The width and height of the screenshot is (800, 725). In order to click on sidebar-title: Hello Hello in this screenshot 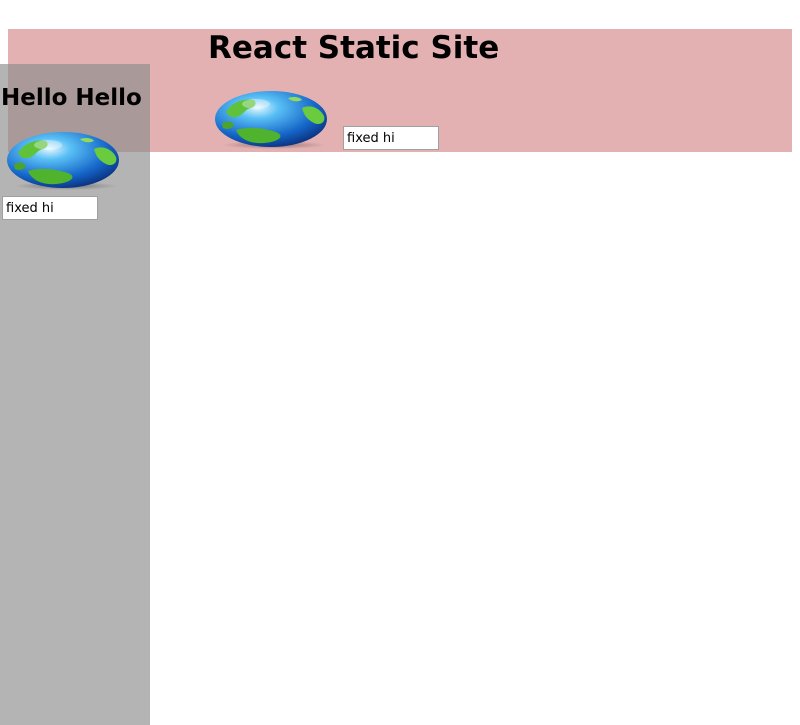, I will do `click(71, 98)`.